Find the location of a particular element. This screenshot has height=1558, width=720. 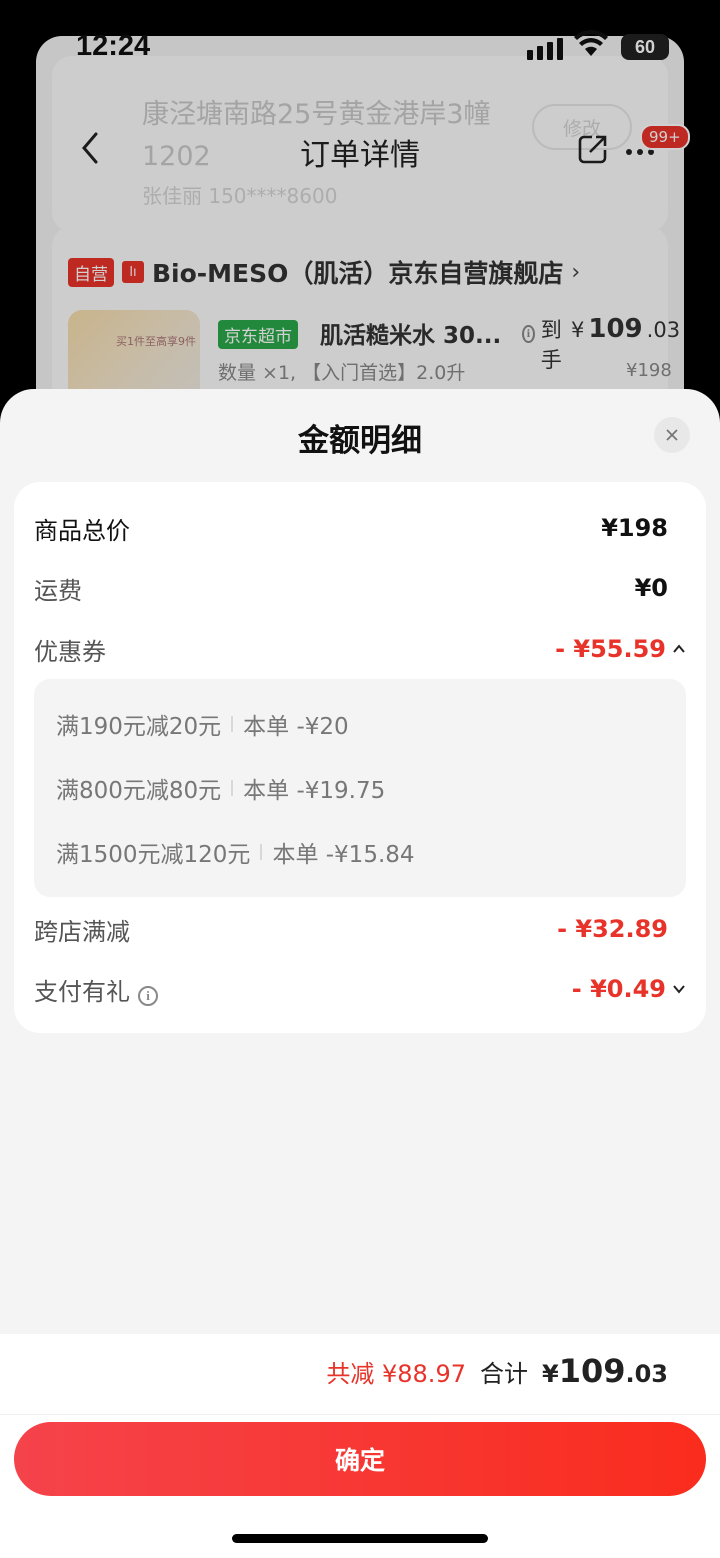

close-icon is located at coordinates (672, 435).